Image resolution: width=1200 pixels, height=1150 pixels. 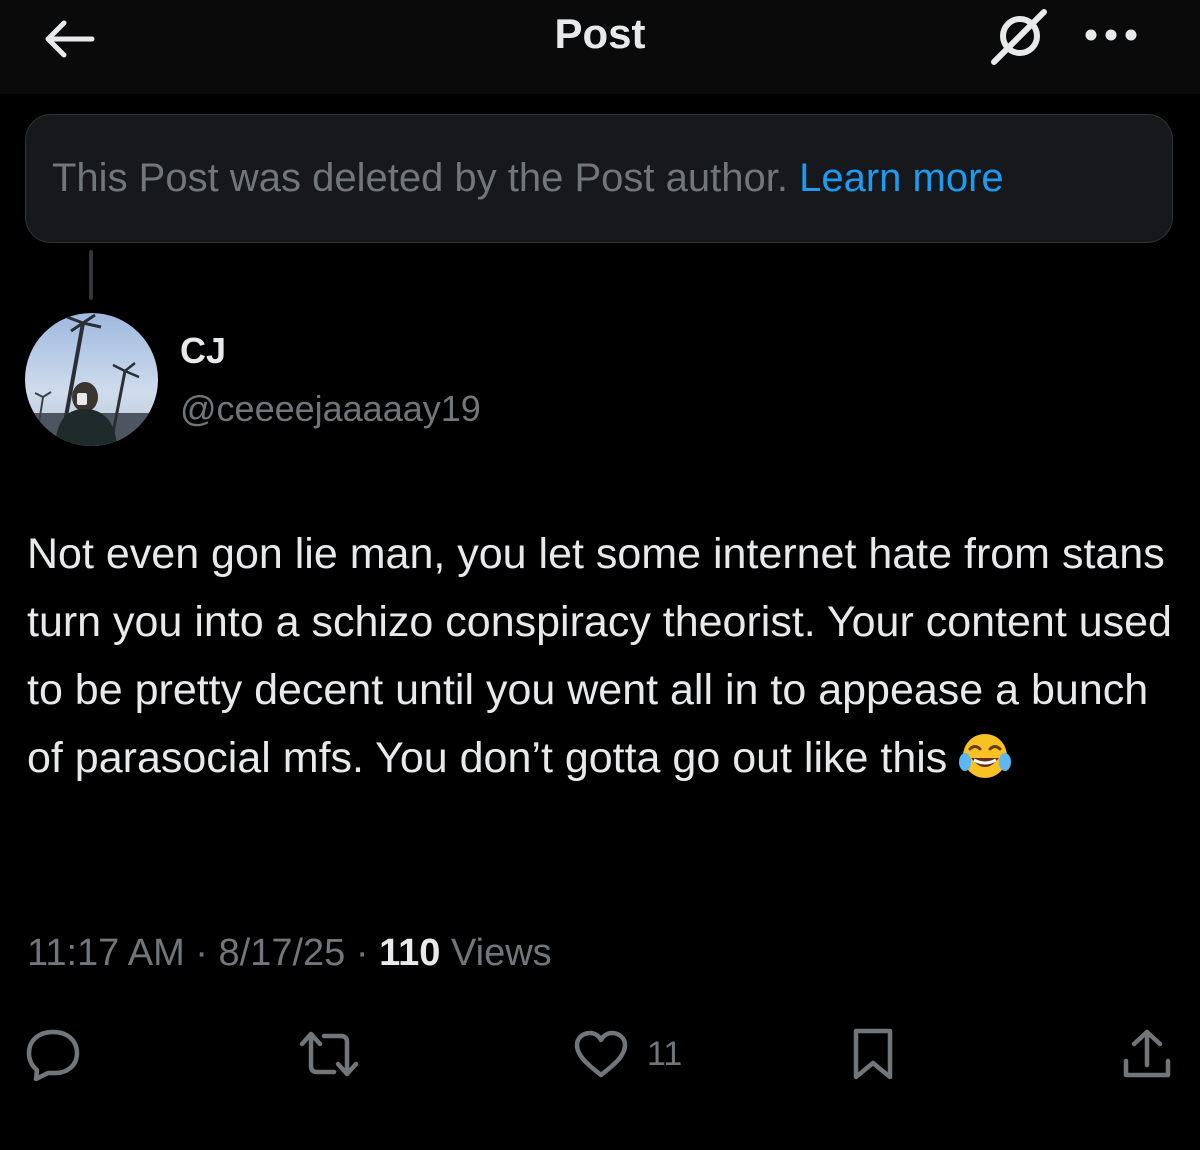 I want to click on learn-more-link: Learn more, so click(x=901, y=178).